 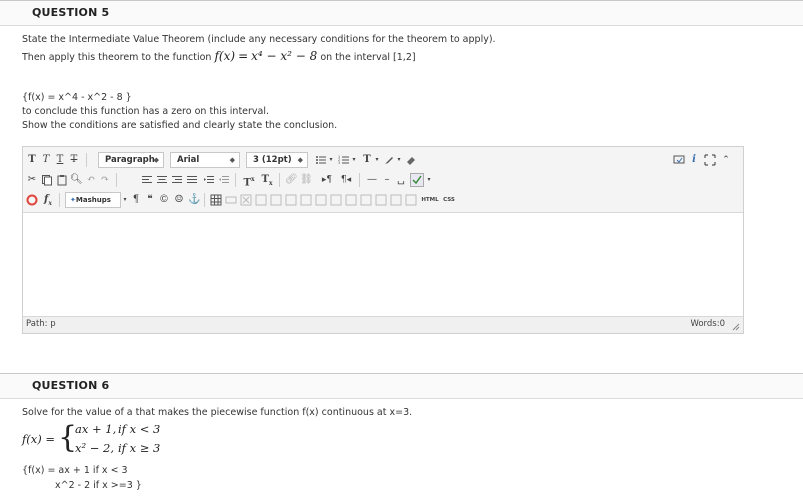 What do you see at coordinates (284, 56) in the screenshot?
I see `q5-function-expression: x⁴ − x² − 8` at bounding box center [284, 56].